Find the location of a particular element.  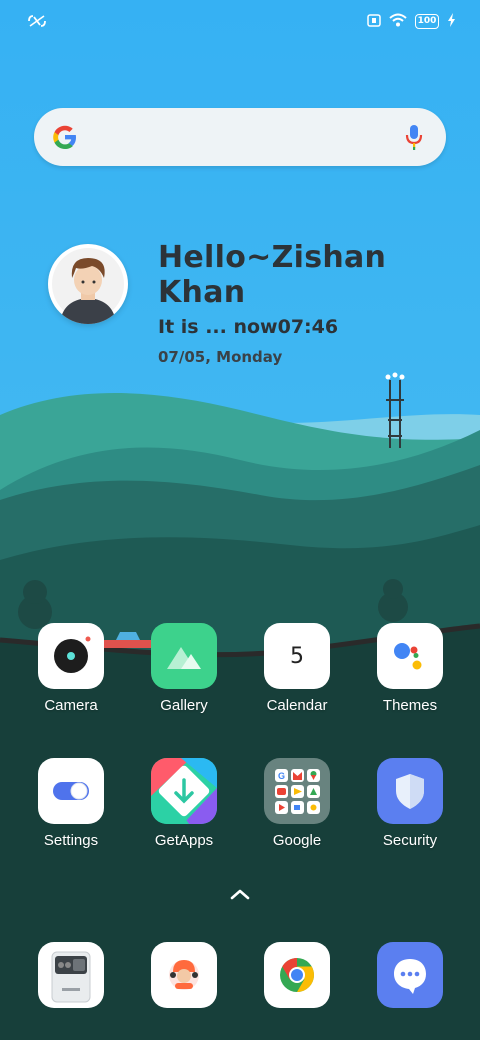

dock-phone-widget is located at coordinates (71, 975).